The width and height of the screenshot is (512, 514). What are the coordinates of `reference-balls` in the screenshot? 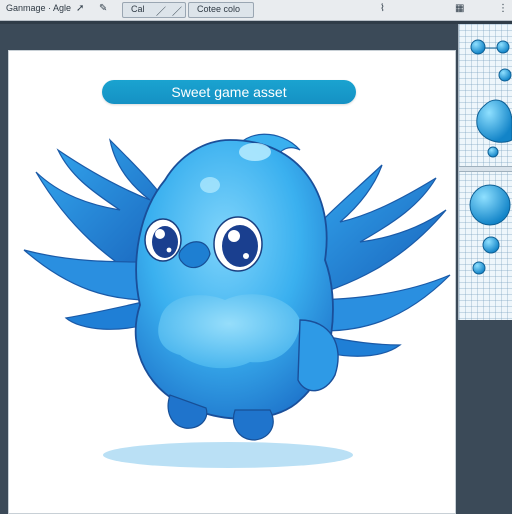 It's located at (490, 157).